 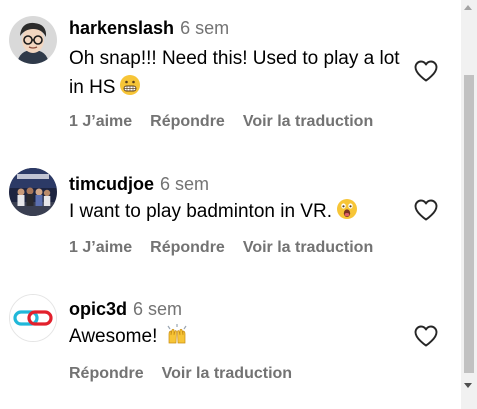 What do you see at coordinates (236, 338) in the screenshot?
I see `comment-text: Awesome!` at bounding box center [236, 338].